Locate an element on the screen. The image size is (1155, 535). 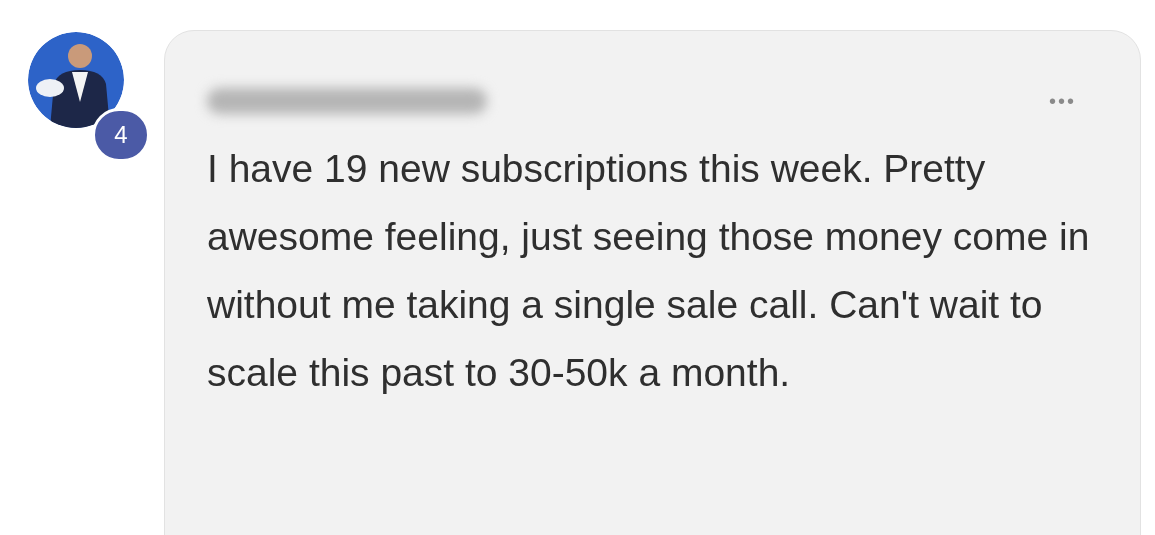
more-options-button: ••• is located at coordinates (1062, 101).